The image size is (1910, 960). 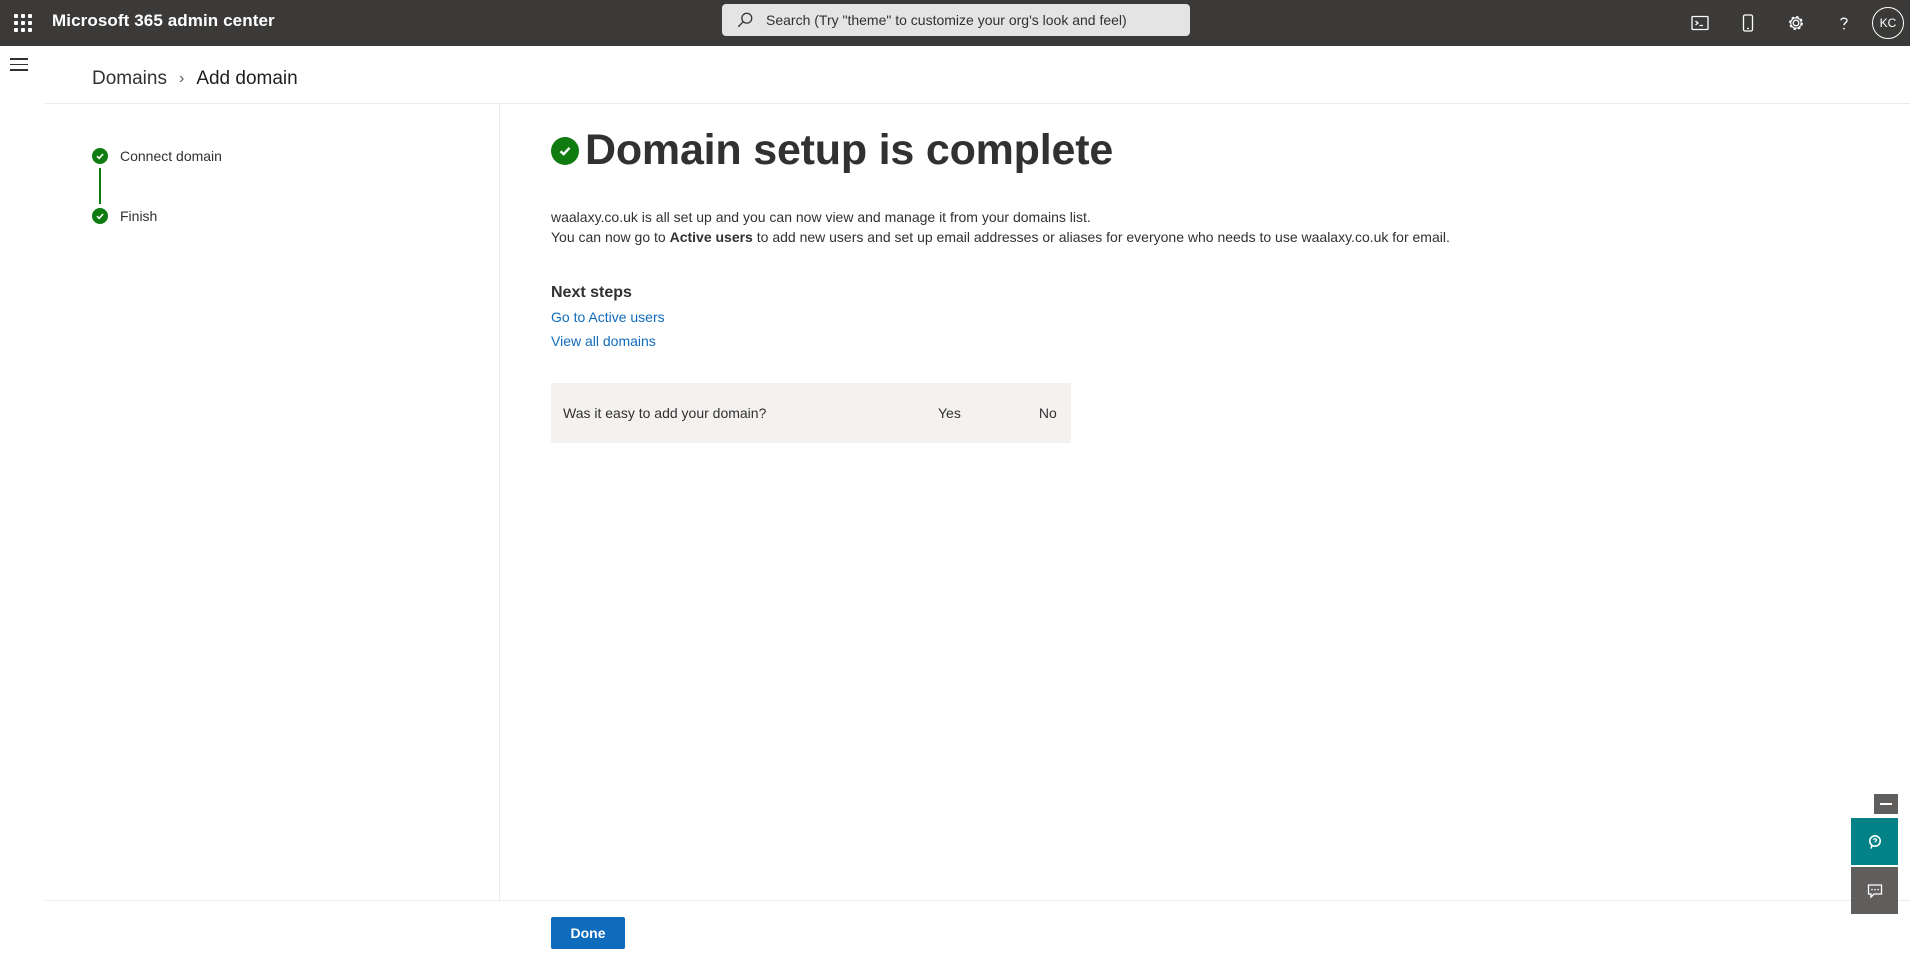 What do you see at coordinates (129, 79) in the screenshot?
I see `breadcrumb-domains: Domains` at bounding box center [129, 79].